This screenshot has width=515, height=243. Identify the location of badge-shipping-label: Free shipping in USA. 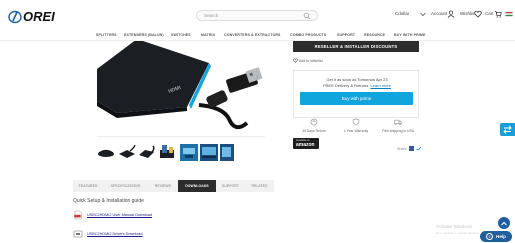
(398, 131).